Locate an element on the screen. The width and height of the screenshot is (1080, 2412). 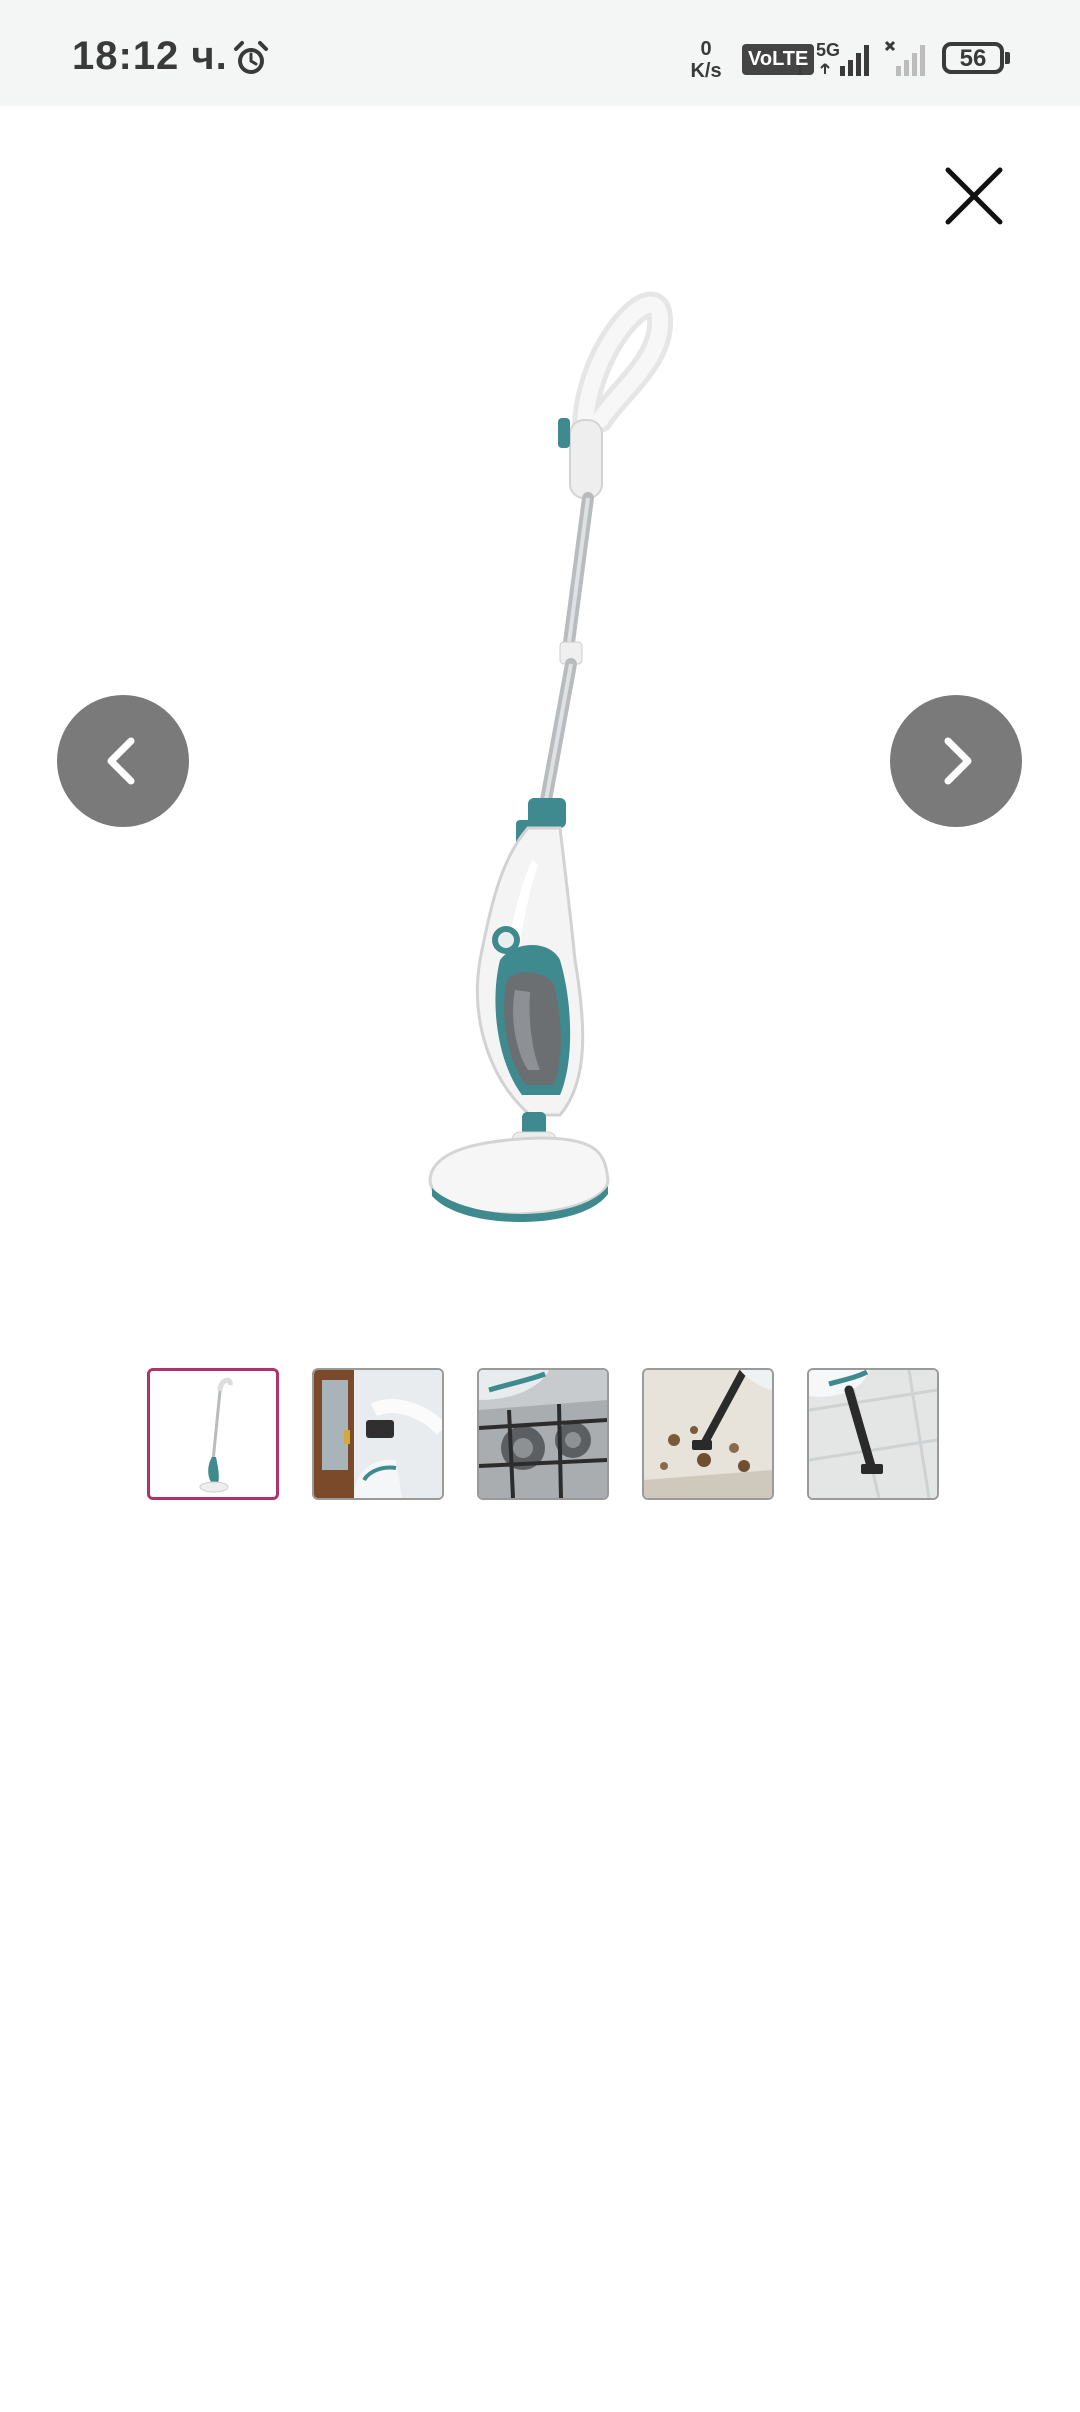
battery-tip is located at coordinates (1007, 58).